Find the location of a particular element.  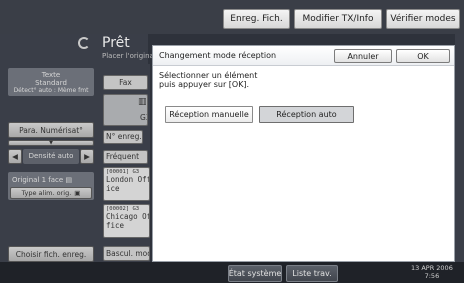

right-strip is located at coordinates (459, 148).